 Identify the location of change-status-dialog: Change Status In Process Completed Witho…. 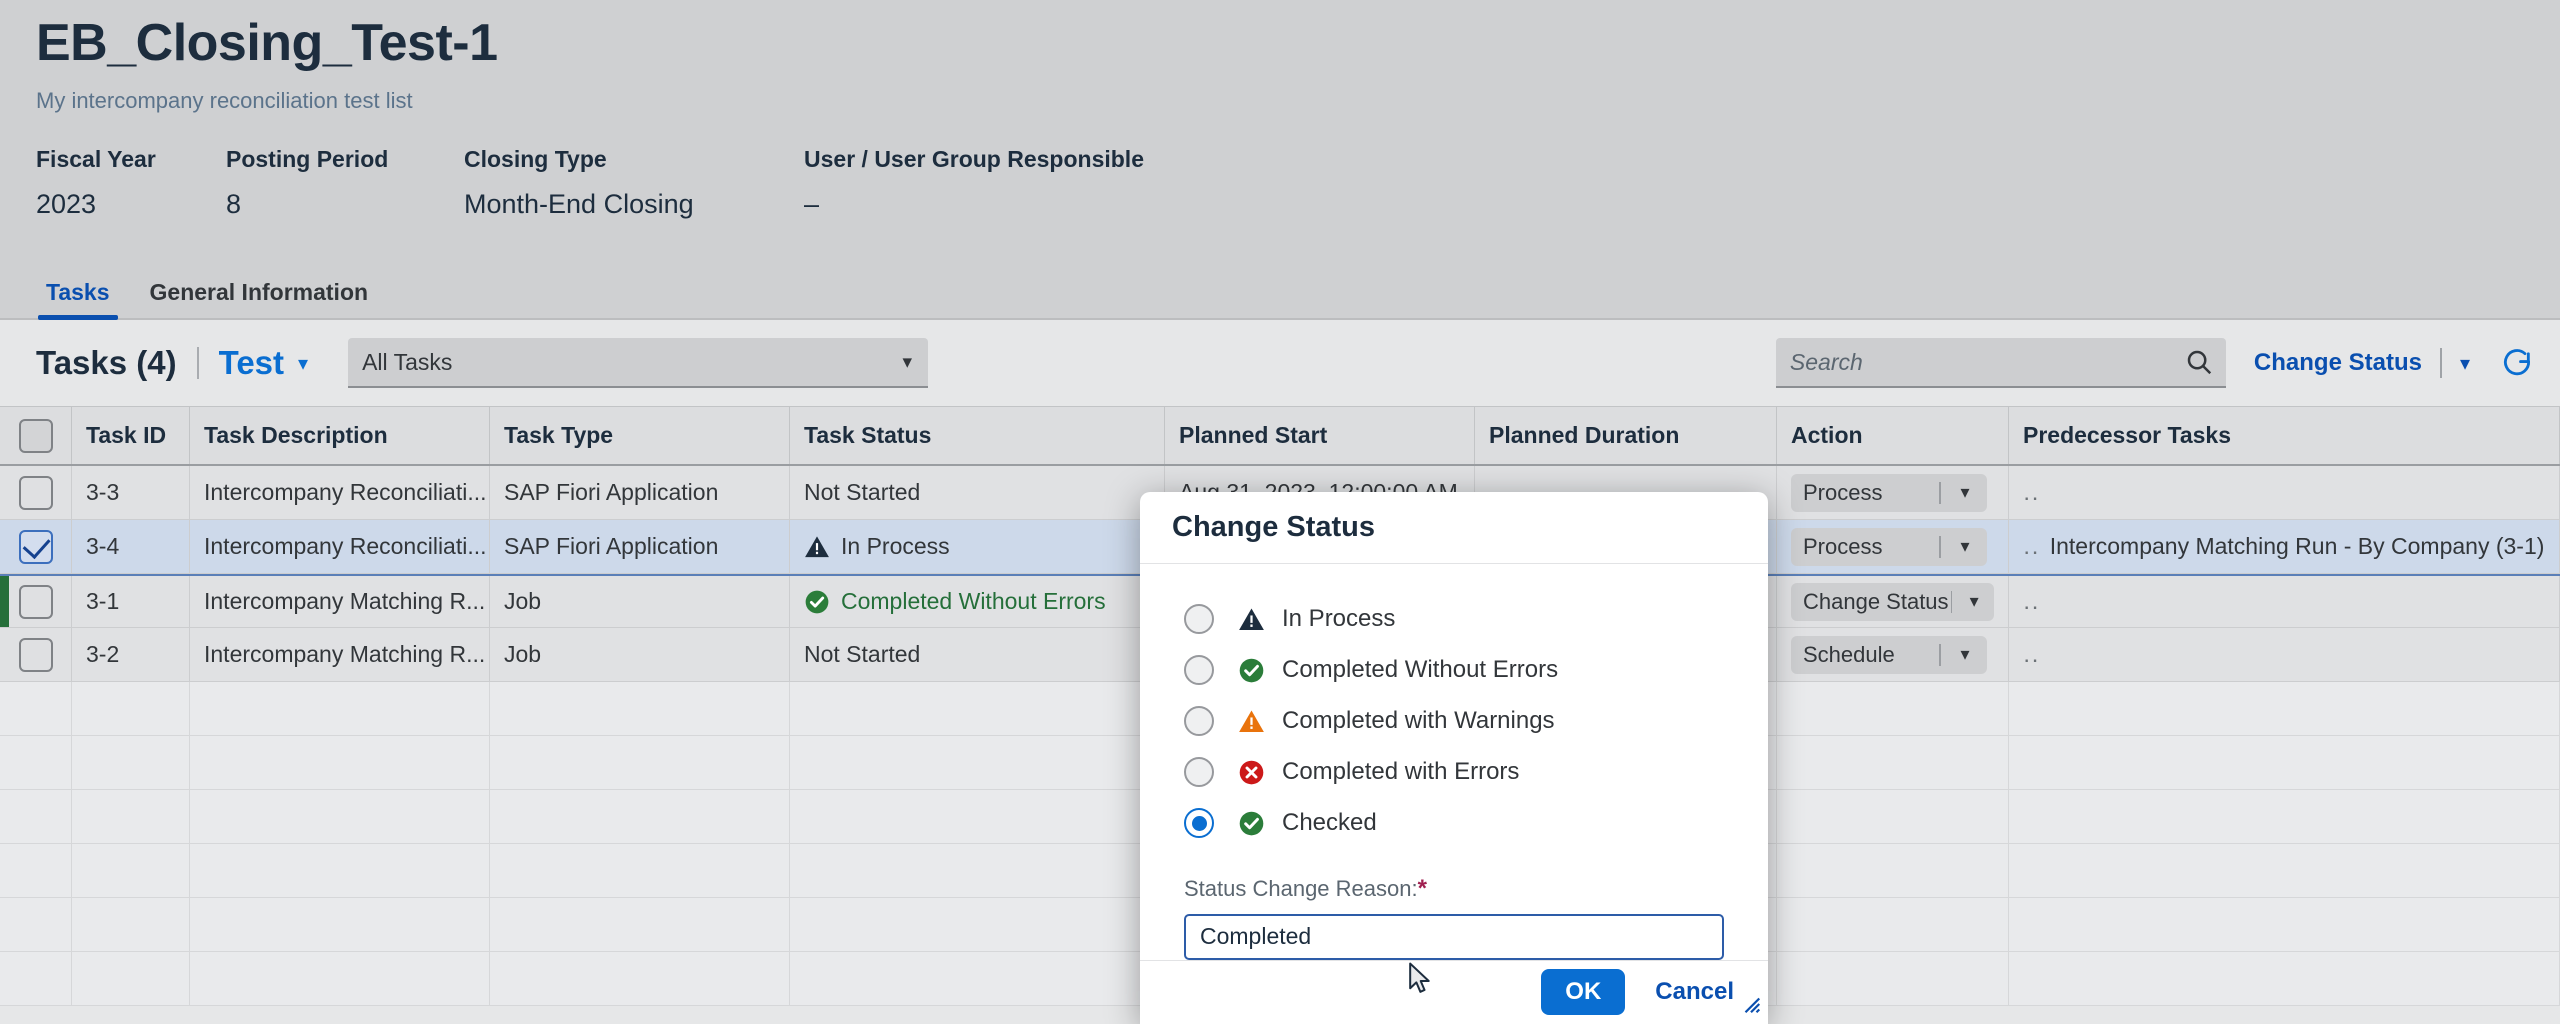
(1454, 758).